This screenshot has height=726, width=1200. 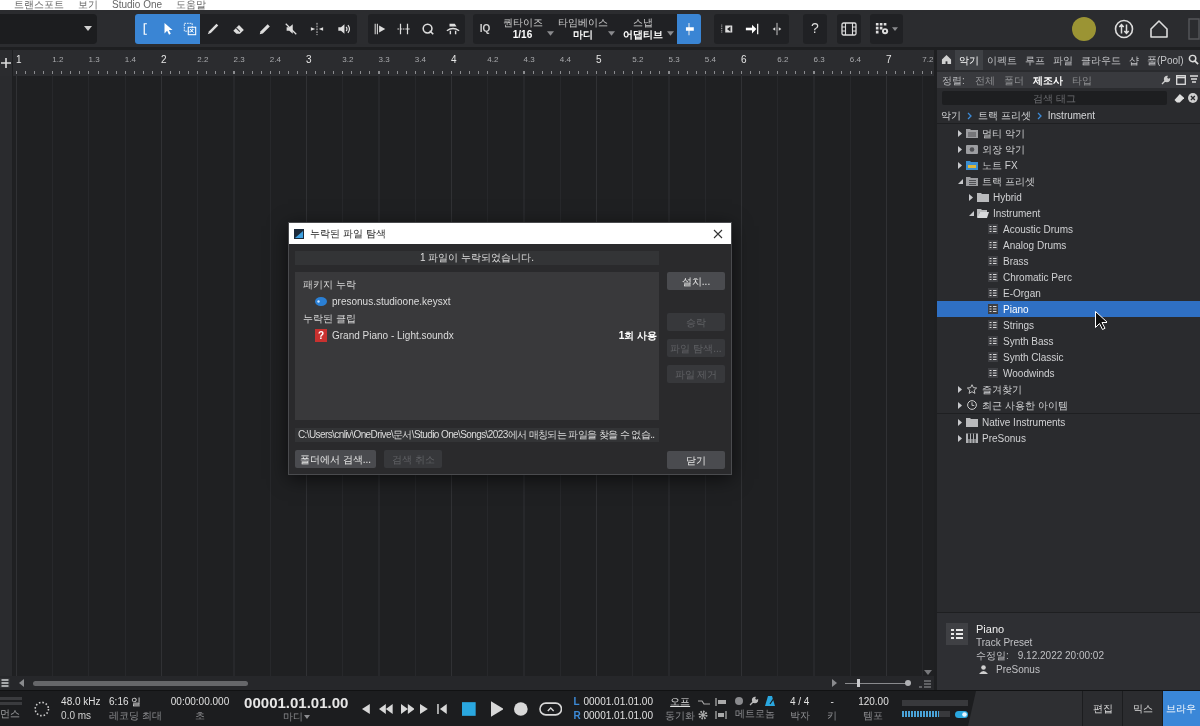 I want to click on menu-item: 트랜스포트, so click(x=39, y=5).